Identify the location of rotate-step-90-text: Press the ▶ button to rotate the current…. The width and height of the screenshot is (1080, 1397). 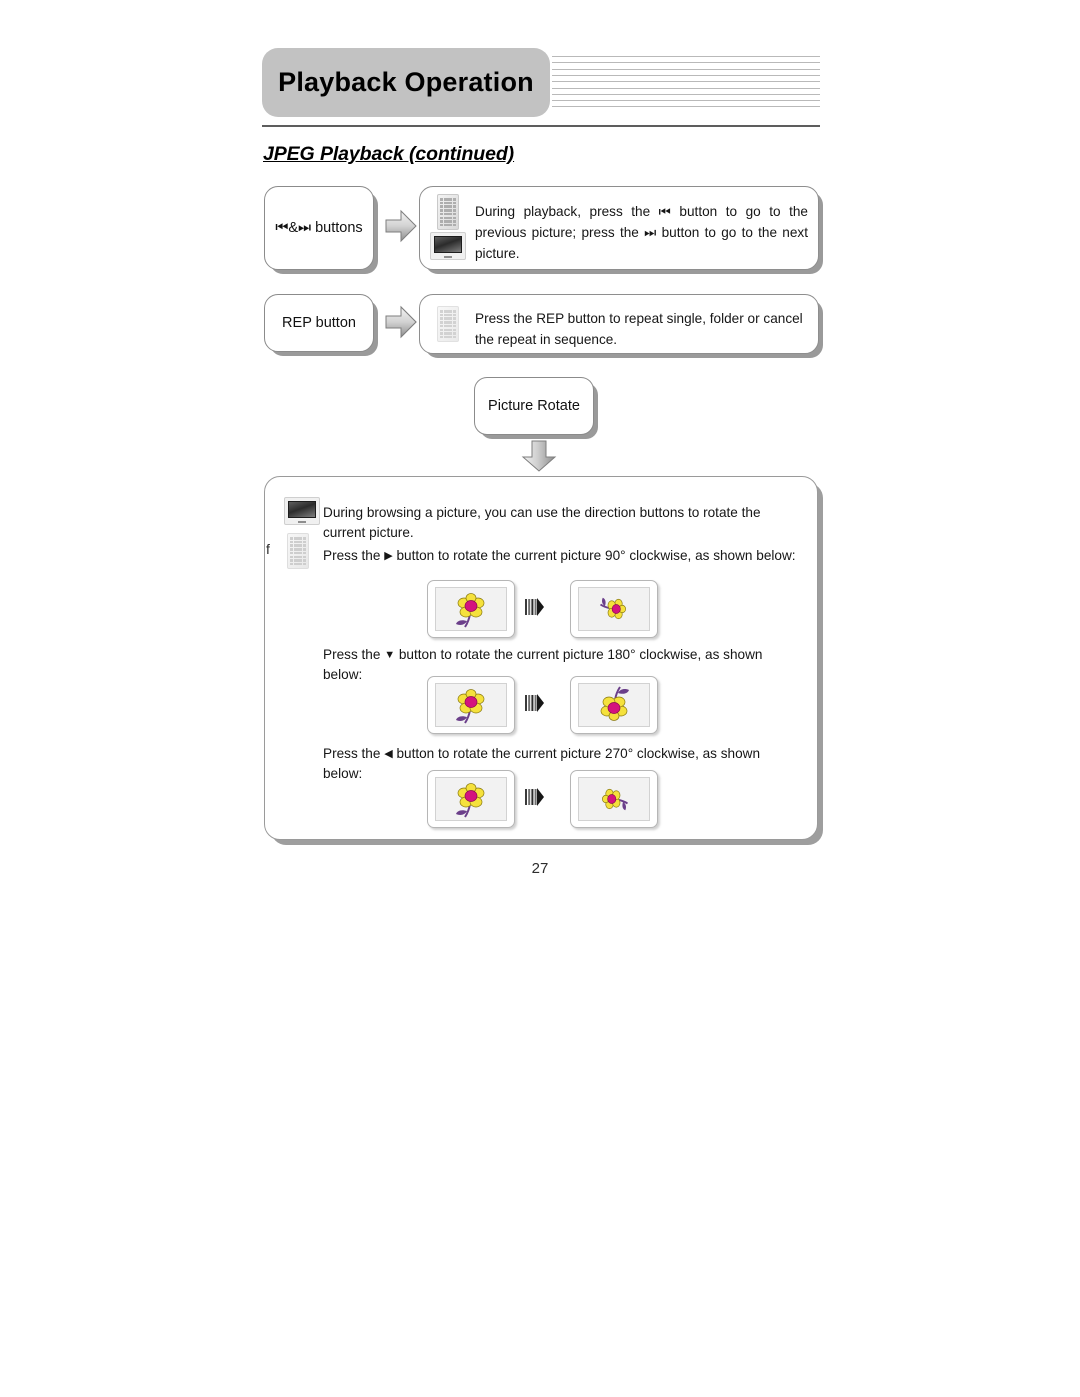
(563, 556).